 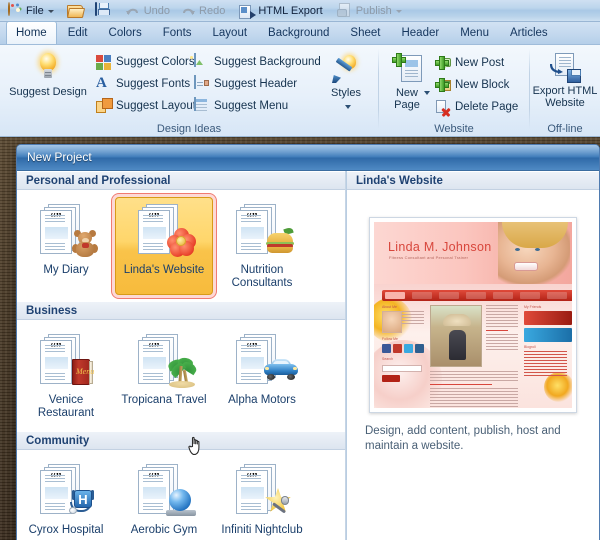 I want to click on undo-button: Undo, so click(x=148, y=10).